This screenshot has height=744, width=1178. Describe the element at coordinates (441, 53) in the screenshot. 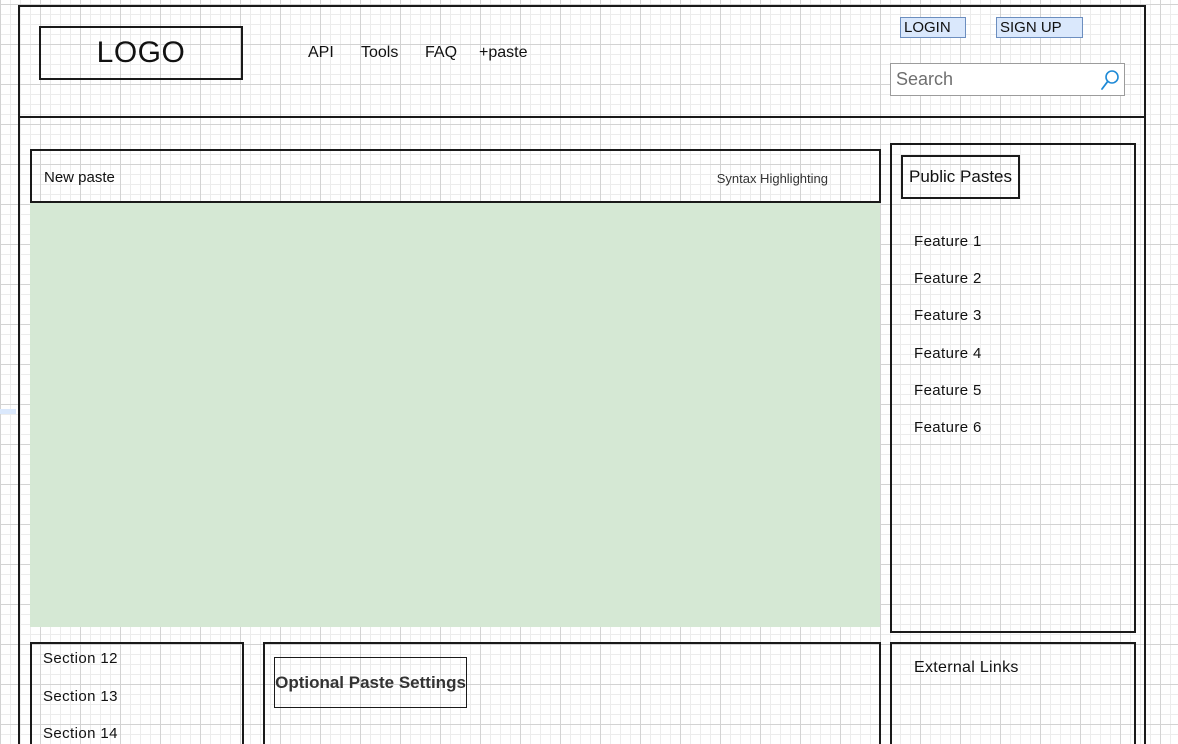

I see `nav-link-faq: FAQ` at that location.